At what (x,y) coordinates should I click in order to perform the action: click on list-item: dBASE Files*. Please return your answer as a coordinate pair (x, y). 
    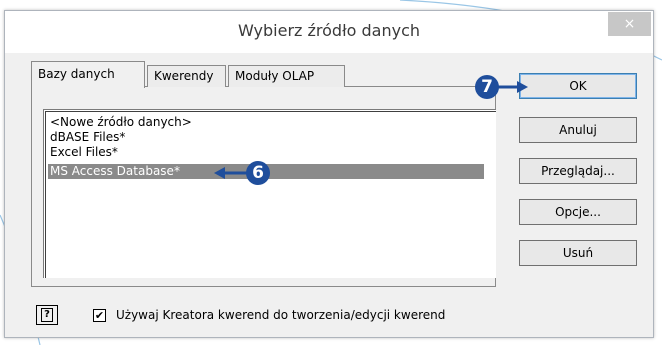
    Looking at the image, I should click on (86, 137).